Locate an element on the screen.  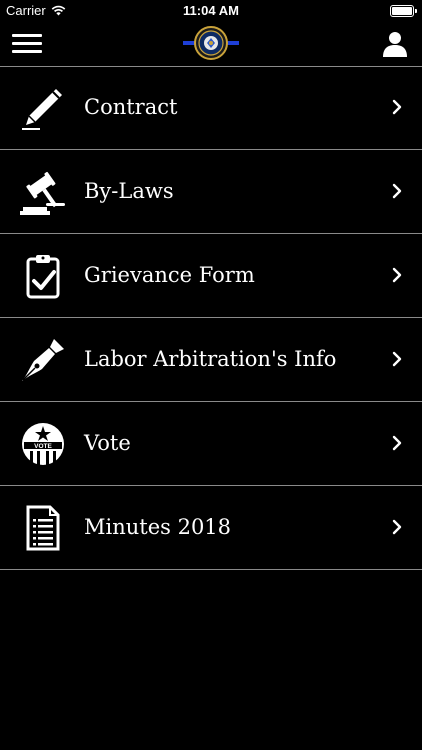
battery-icon is located at coordinates (403, 11).